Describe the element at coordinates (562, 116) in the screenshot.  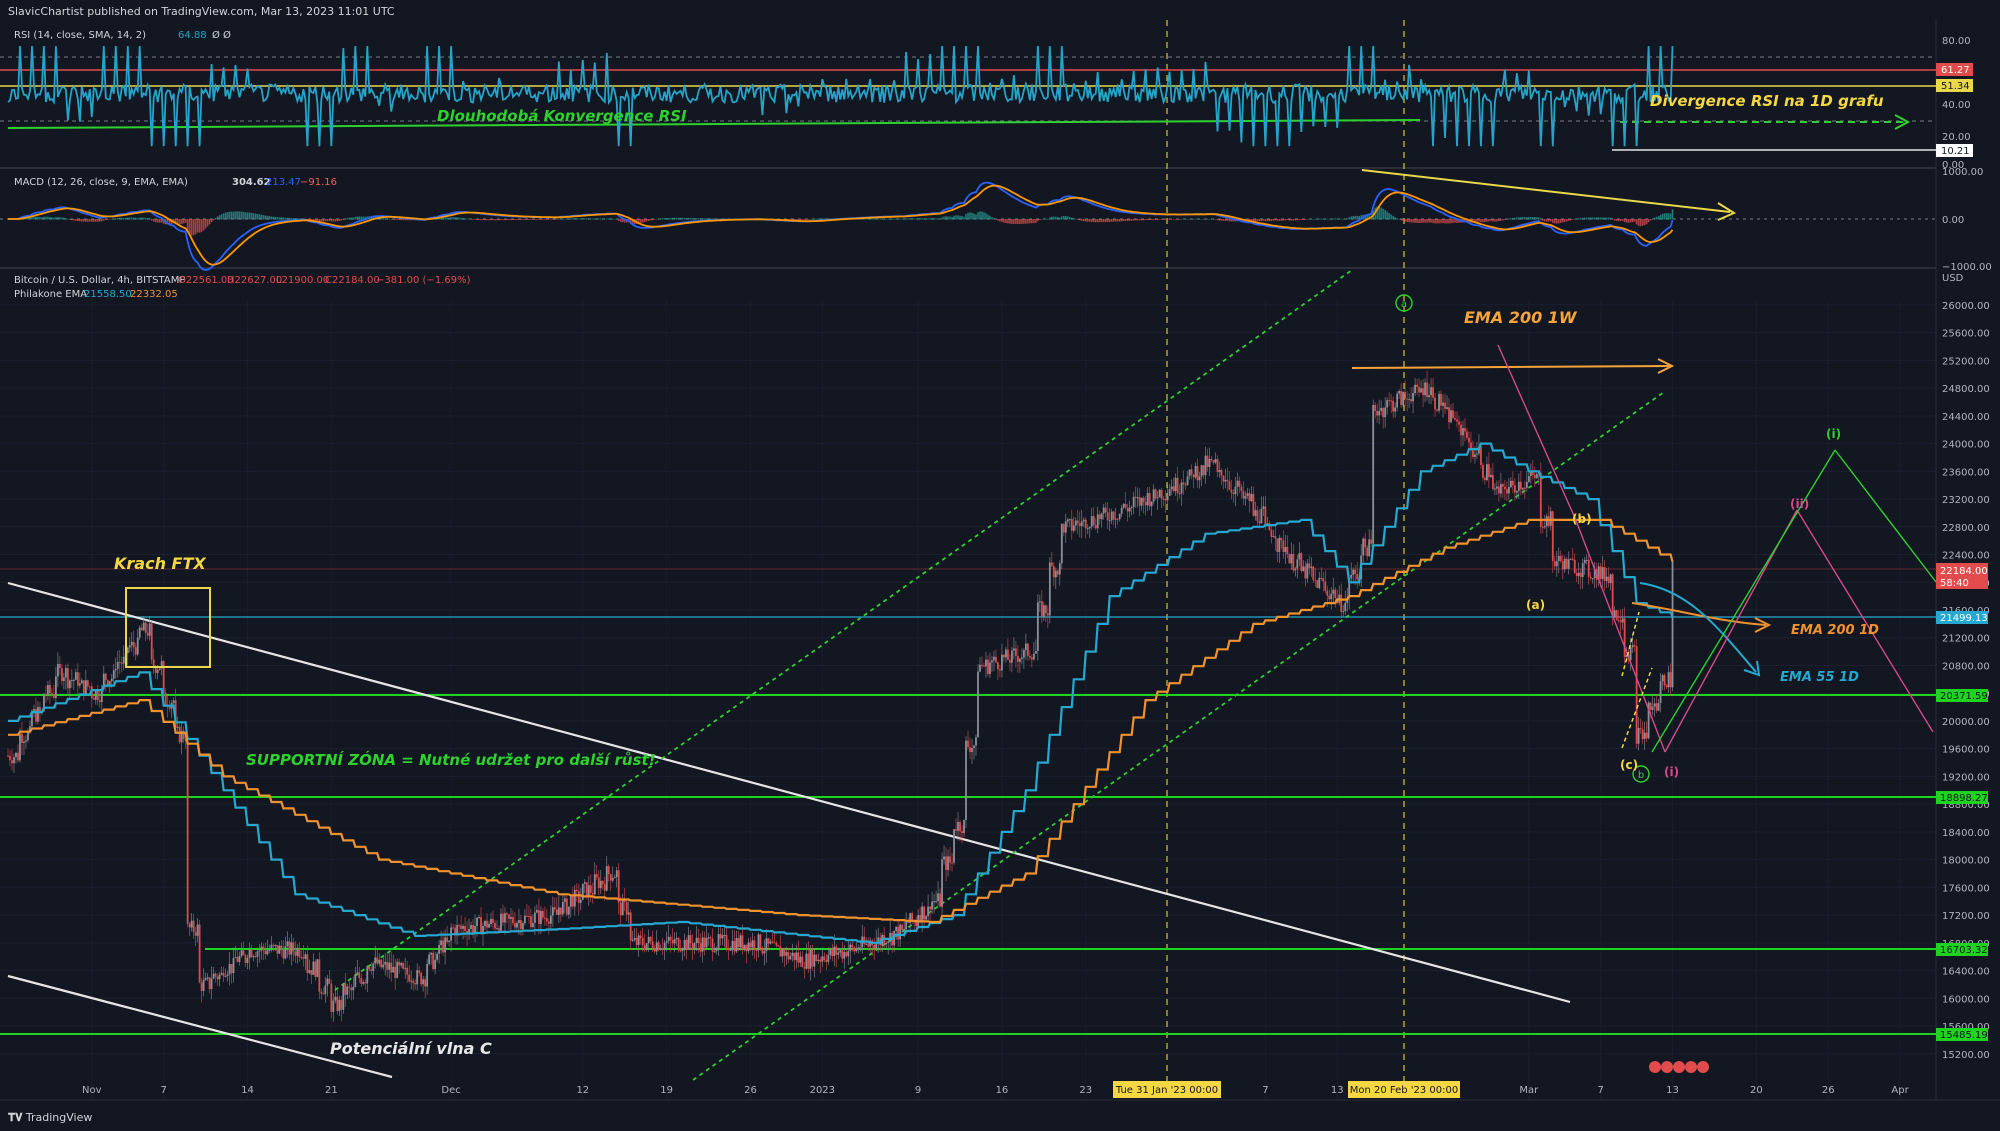
I see `rsi-convergence-label: Dlouhodobá Konvergence RSI` at that location.